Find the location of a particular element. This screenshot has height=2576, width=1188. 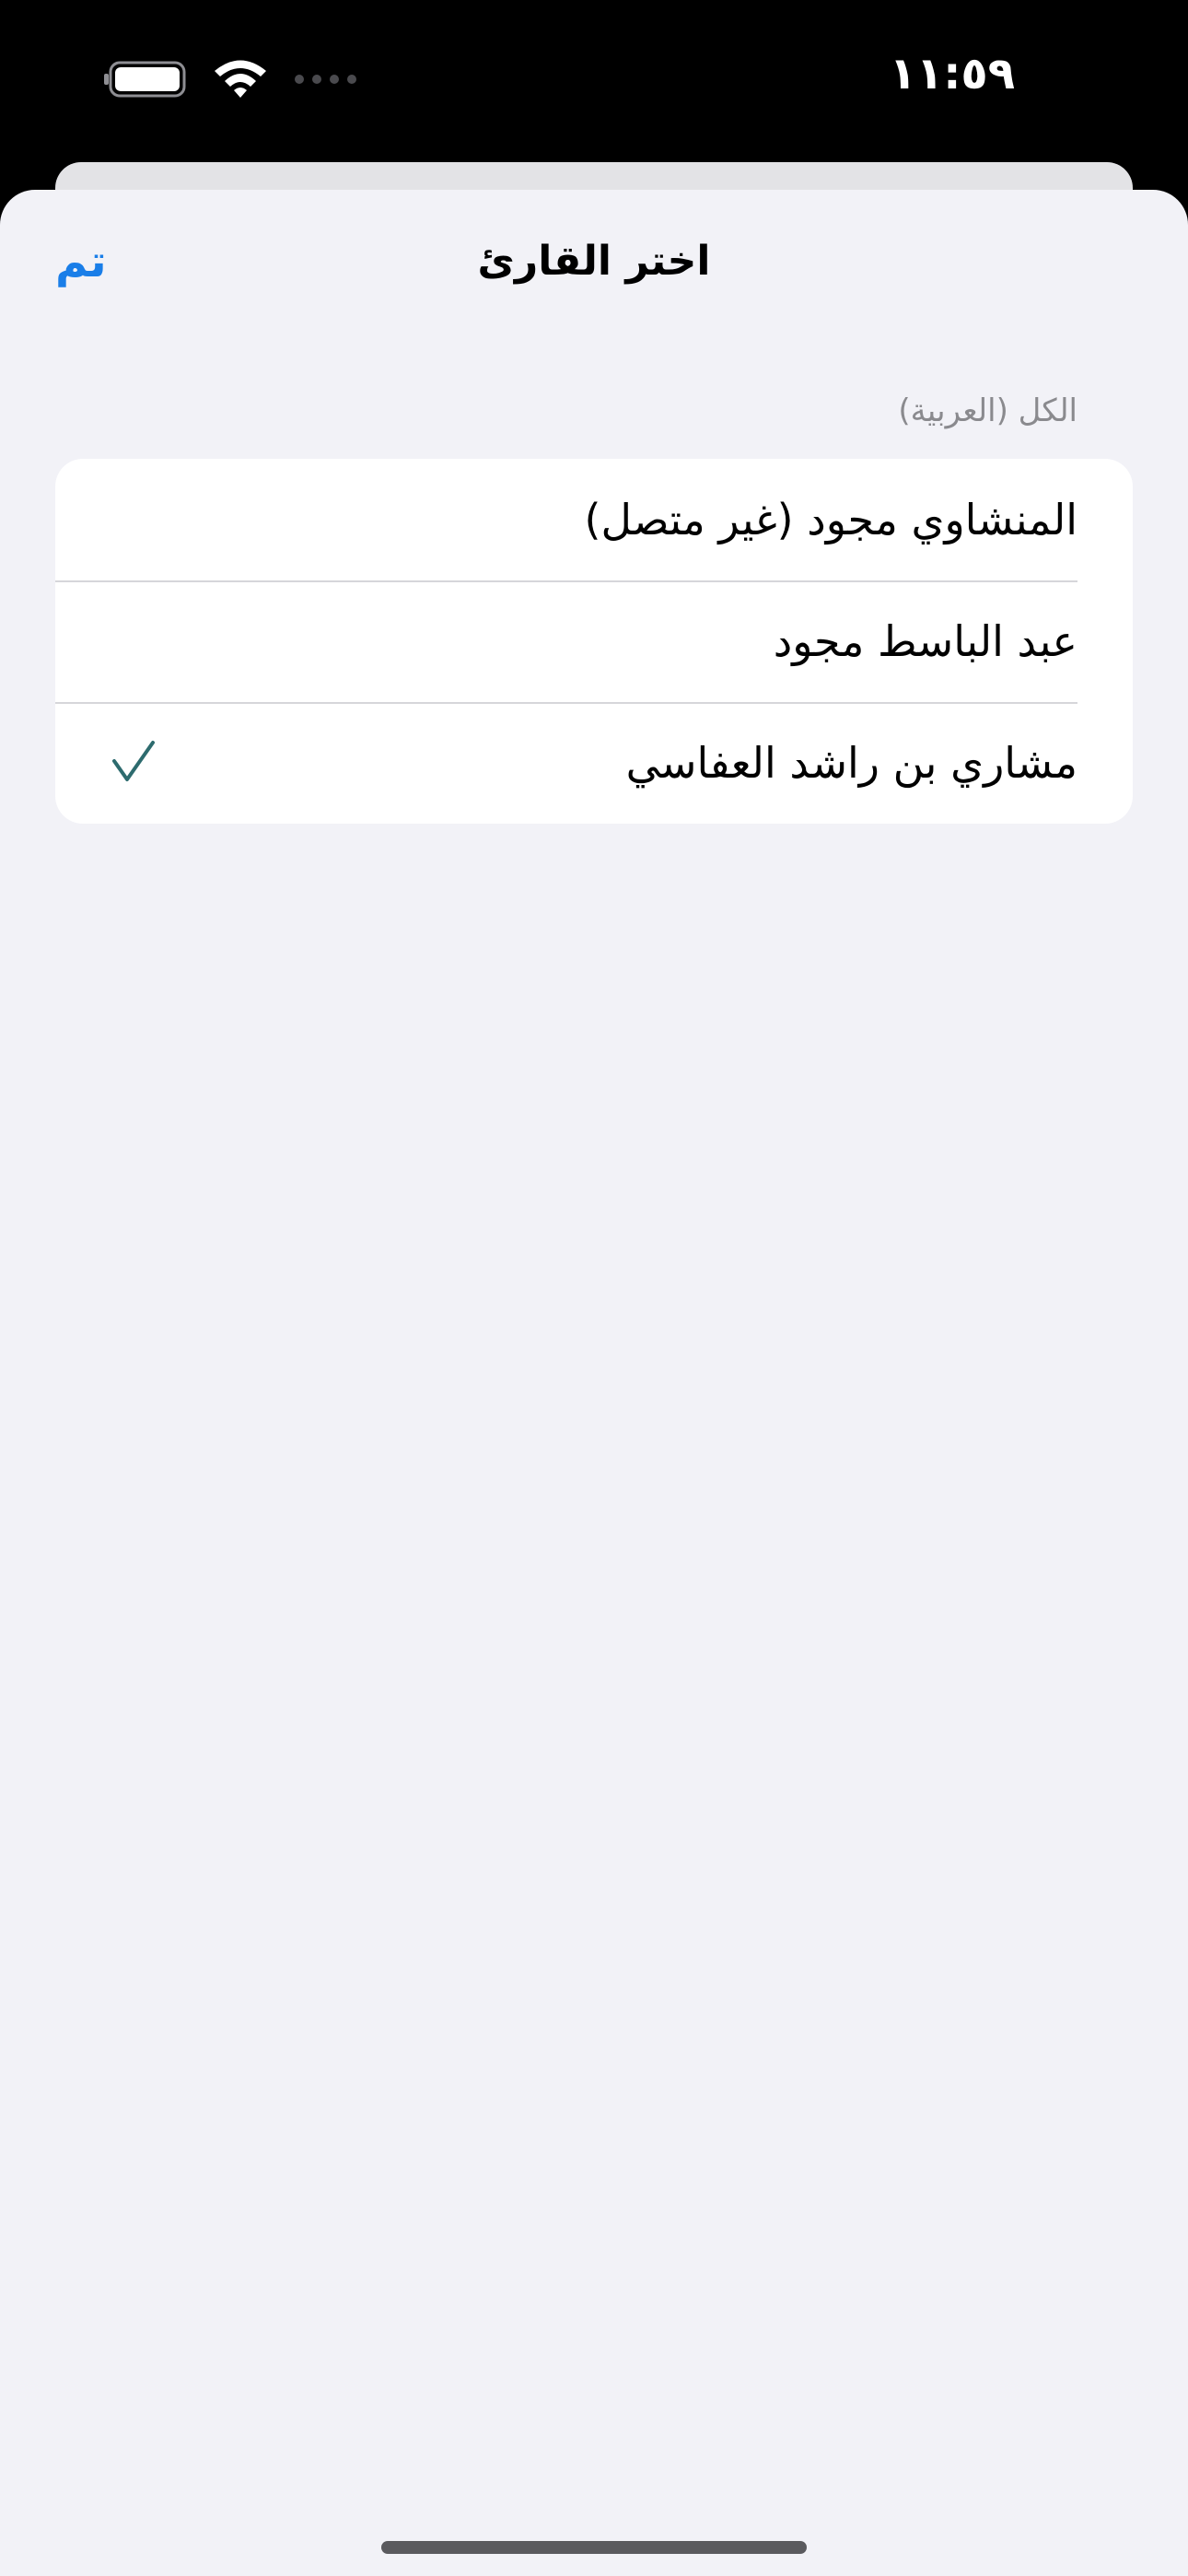

reciter-label: مشاري بن راشد العفاسي is located at coordinates (851, 763).